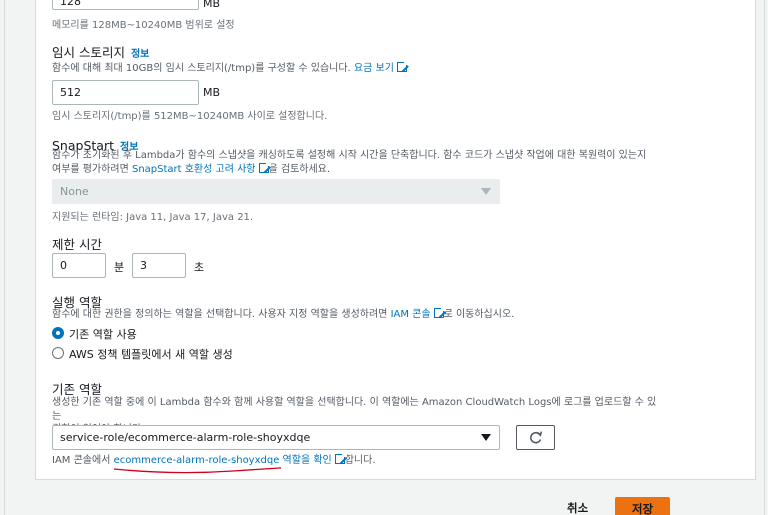 The image size is (768, 515). What do you see at coordinates (119, 267) in the screenshot?
I see `timeout-minutes-unit: 분` at bounding box center [119, 267].